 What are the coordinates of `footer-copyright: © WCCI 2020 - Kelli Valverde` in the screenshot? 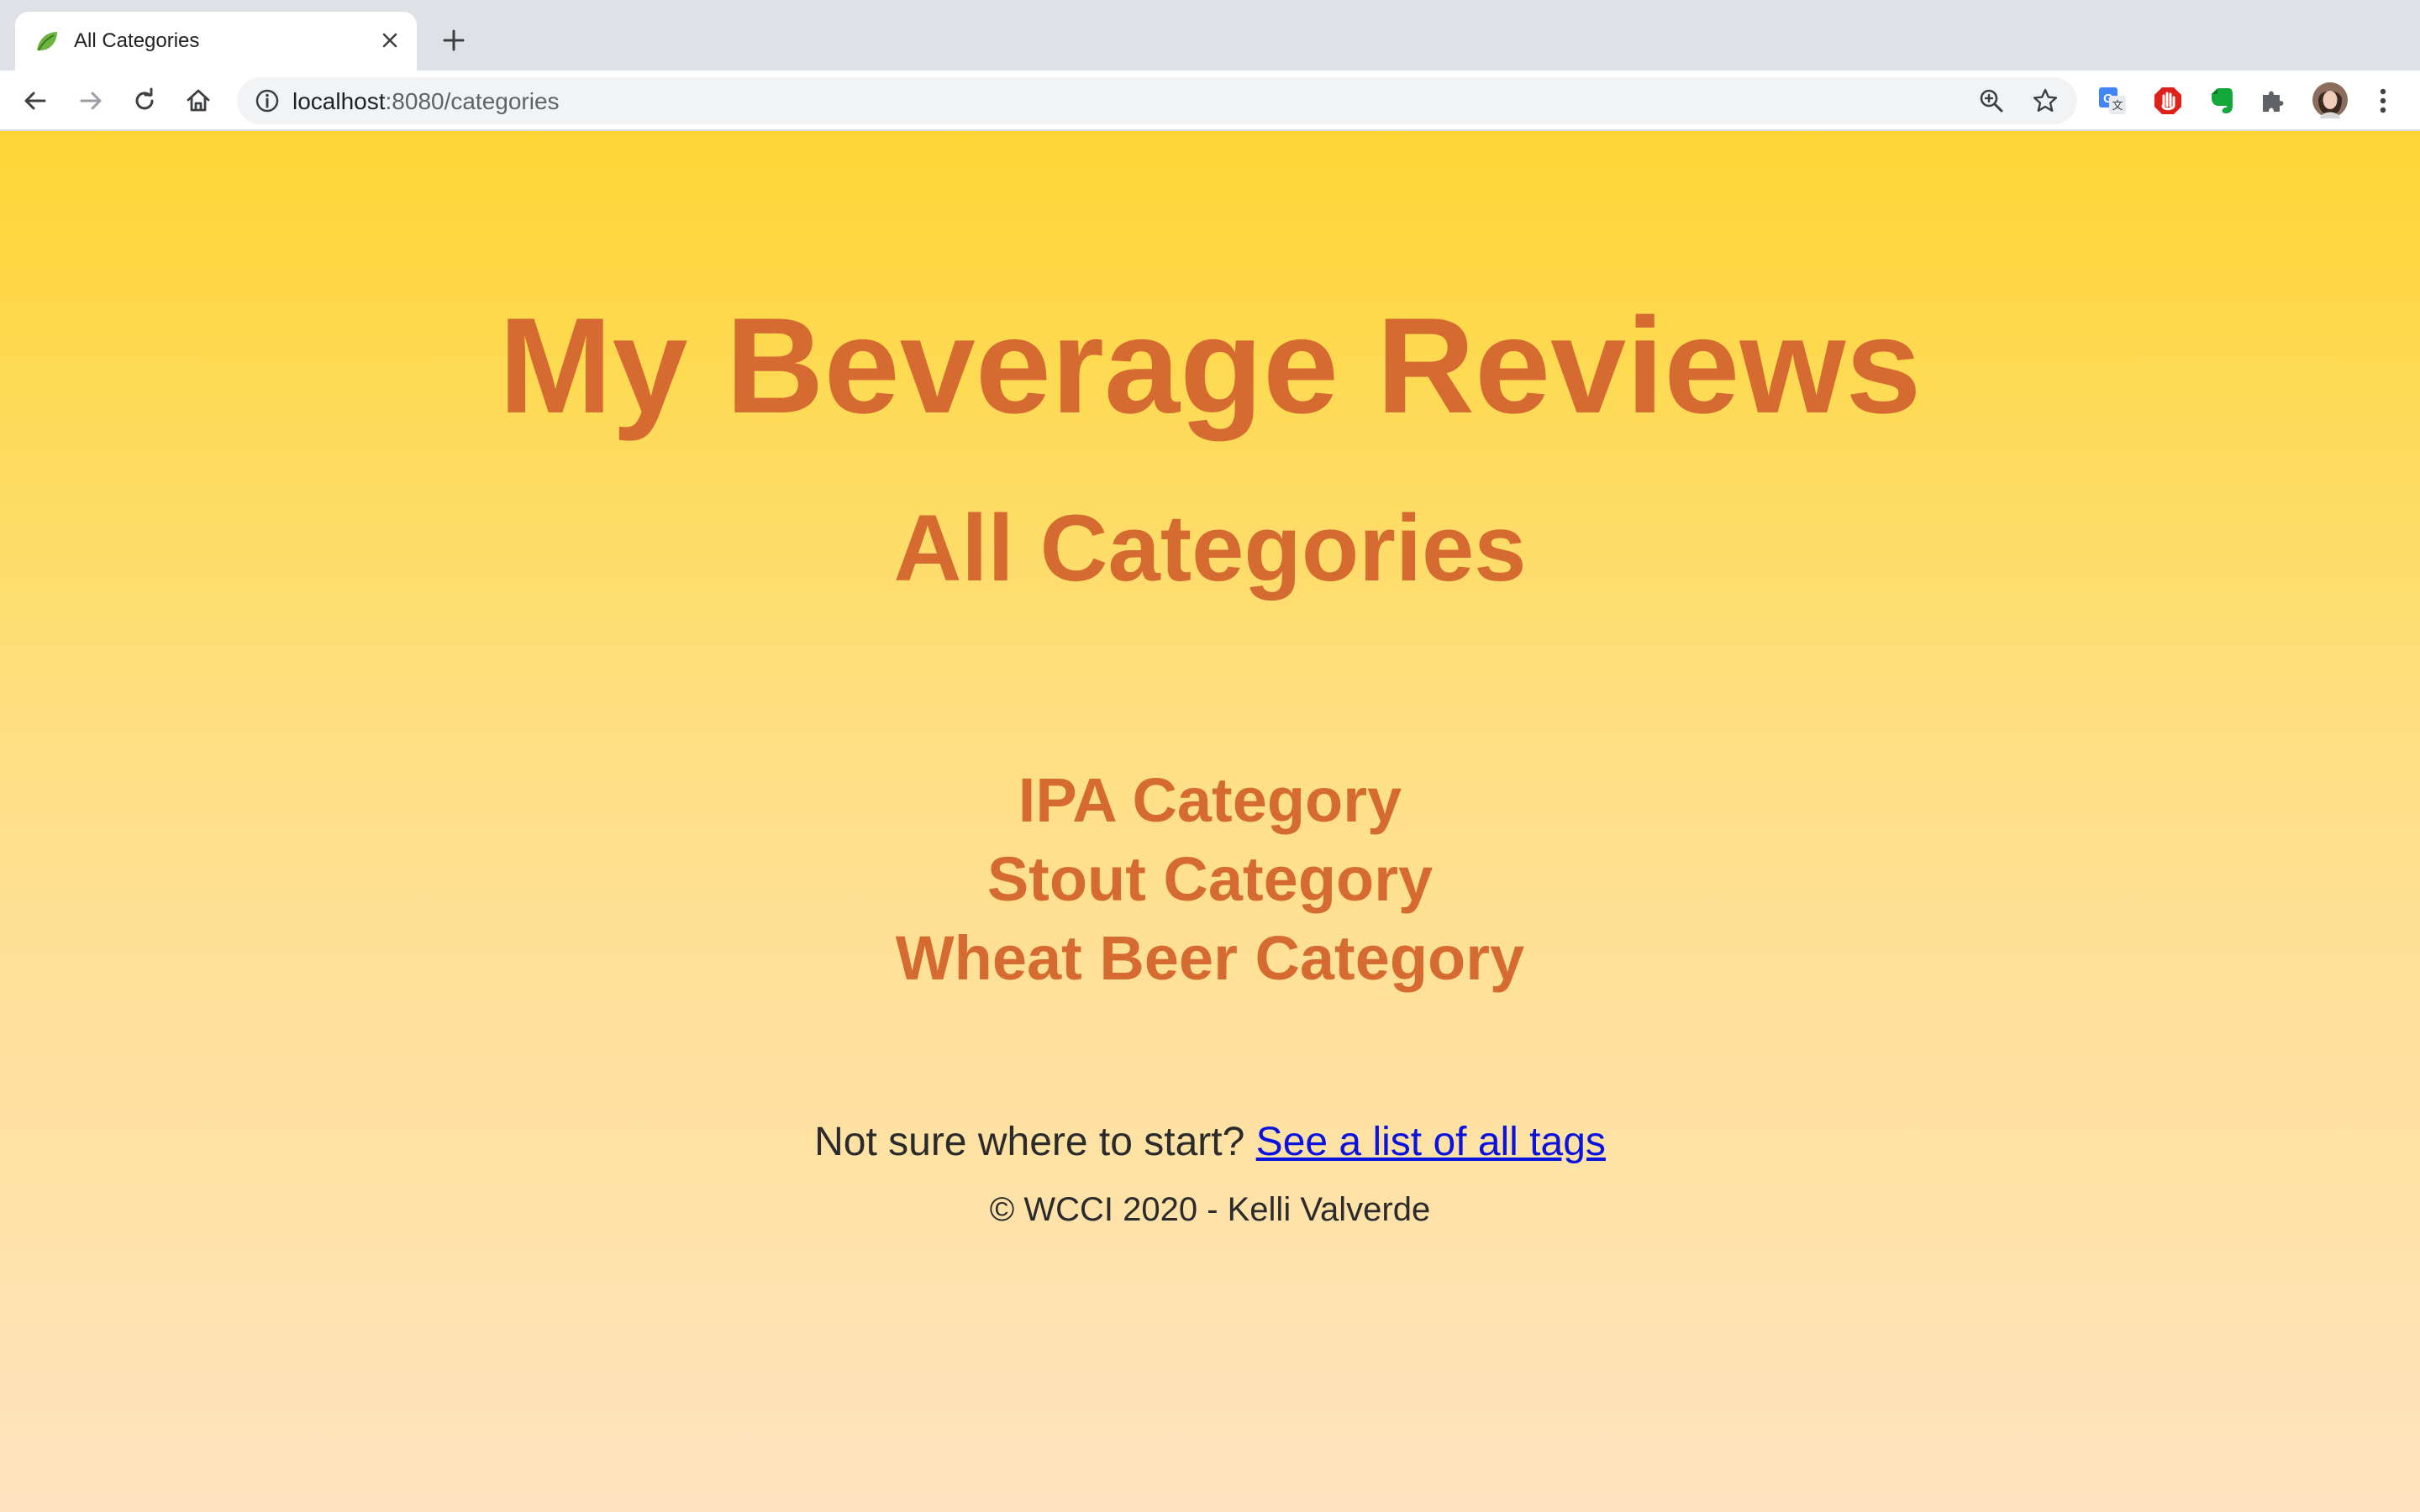 It's located at (1210, 1209).